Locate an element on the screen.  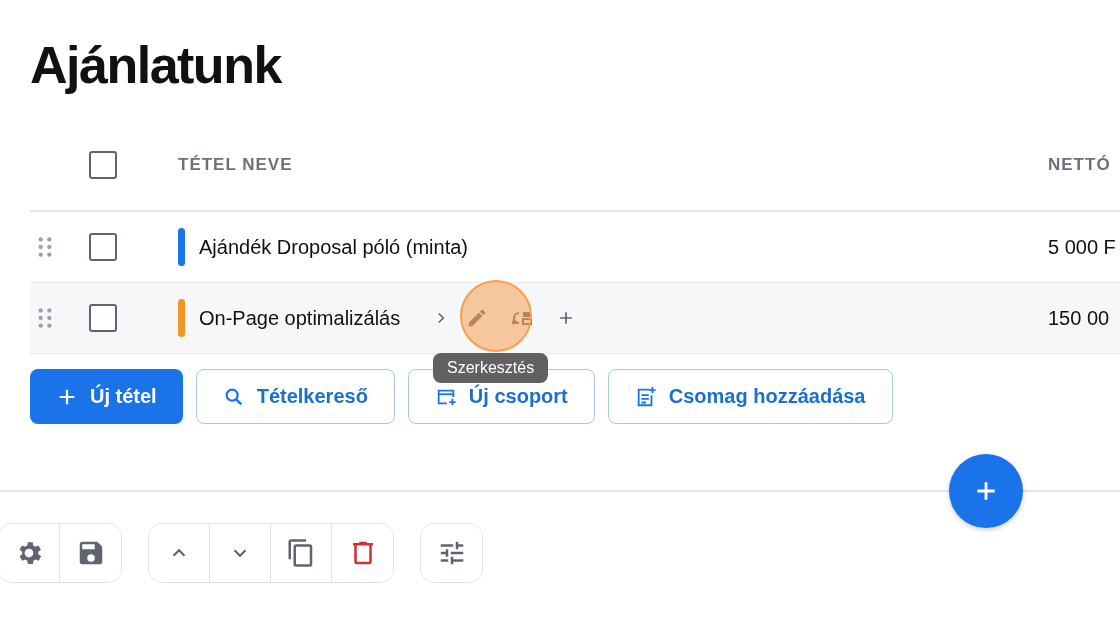
tooltip: Szerkesztés is located at coordinates (491, 368).